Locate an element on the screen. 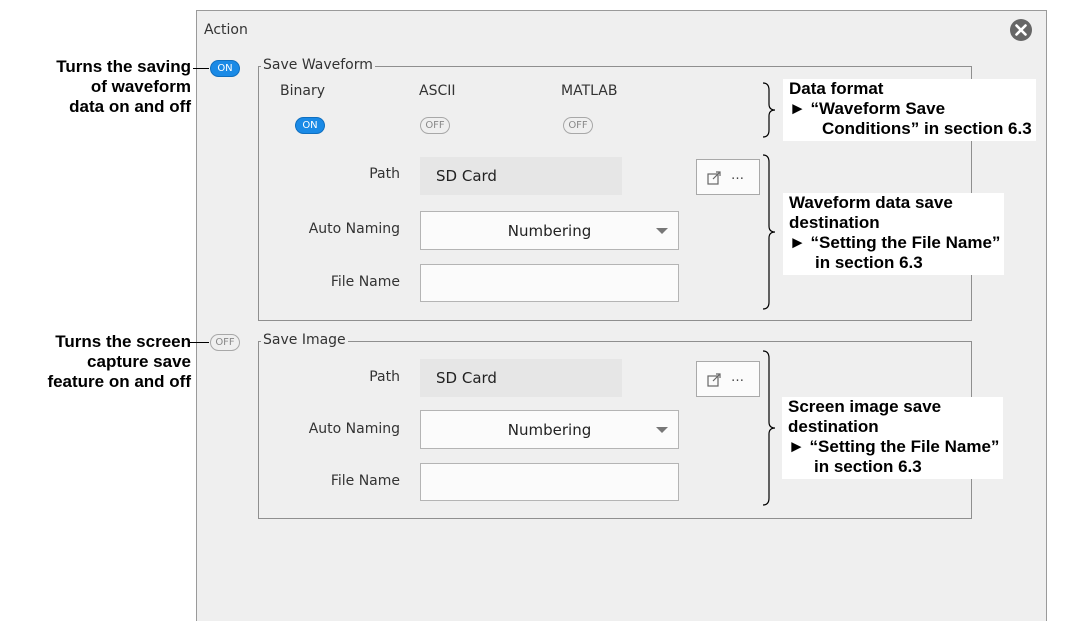 The height and width of the screenshot is (621, 1082). annotation-line: Turns the screen is located at coordinates (123, 341).